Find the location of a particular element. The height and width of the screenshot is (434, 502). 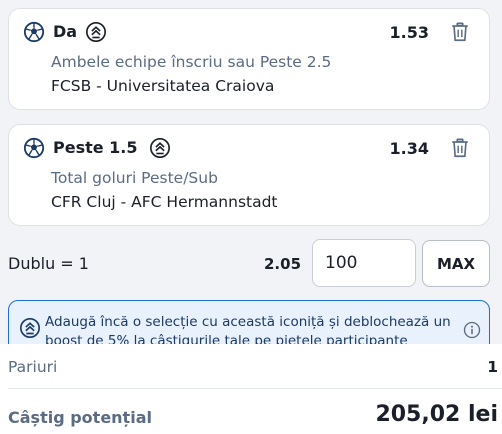

bets-count-label: Pariuri is located at coordinates (33, 367).